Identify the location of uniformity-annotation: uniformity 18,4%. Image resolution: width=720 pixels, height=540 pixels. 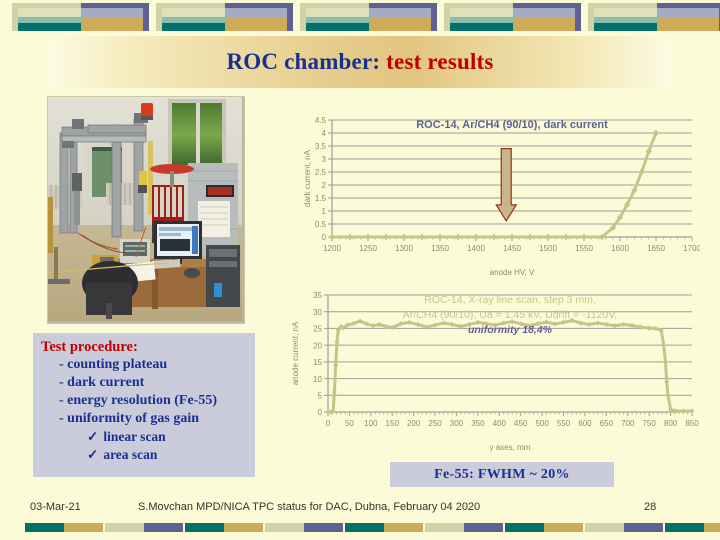
(510, 330).